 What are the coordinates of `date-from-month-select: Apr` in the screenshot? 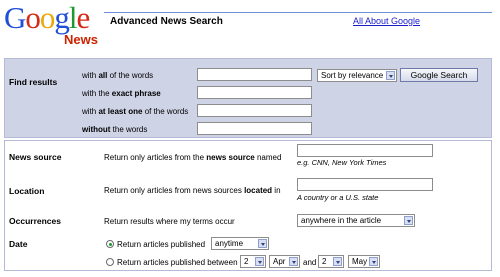 It's located at (284, 261).